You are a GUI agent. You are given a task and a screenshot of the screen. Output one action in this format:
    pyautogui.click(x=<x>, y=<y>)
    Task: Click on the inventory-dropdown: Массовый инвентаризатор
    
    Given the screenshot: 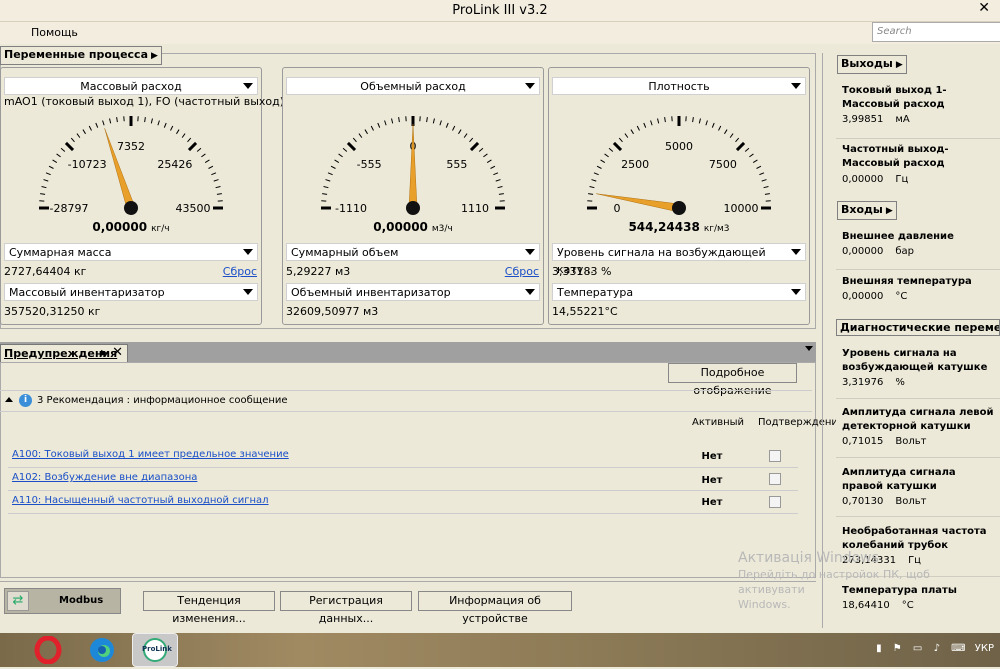 What is the action you would take?
    pyautogui.click(x=131, y=292)
    